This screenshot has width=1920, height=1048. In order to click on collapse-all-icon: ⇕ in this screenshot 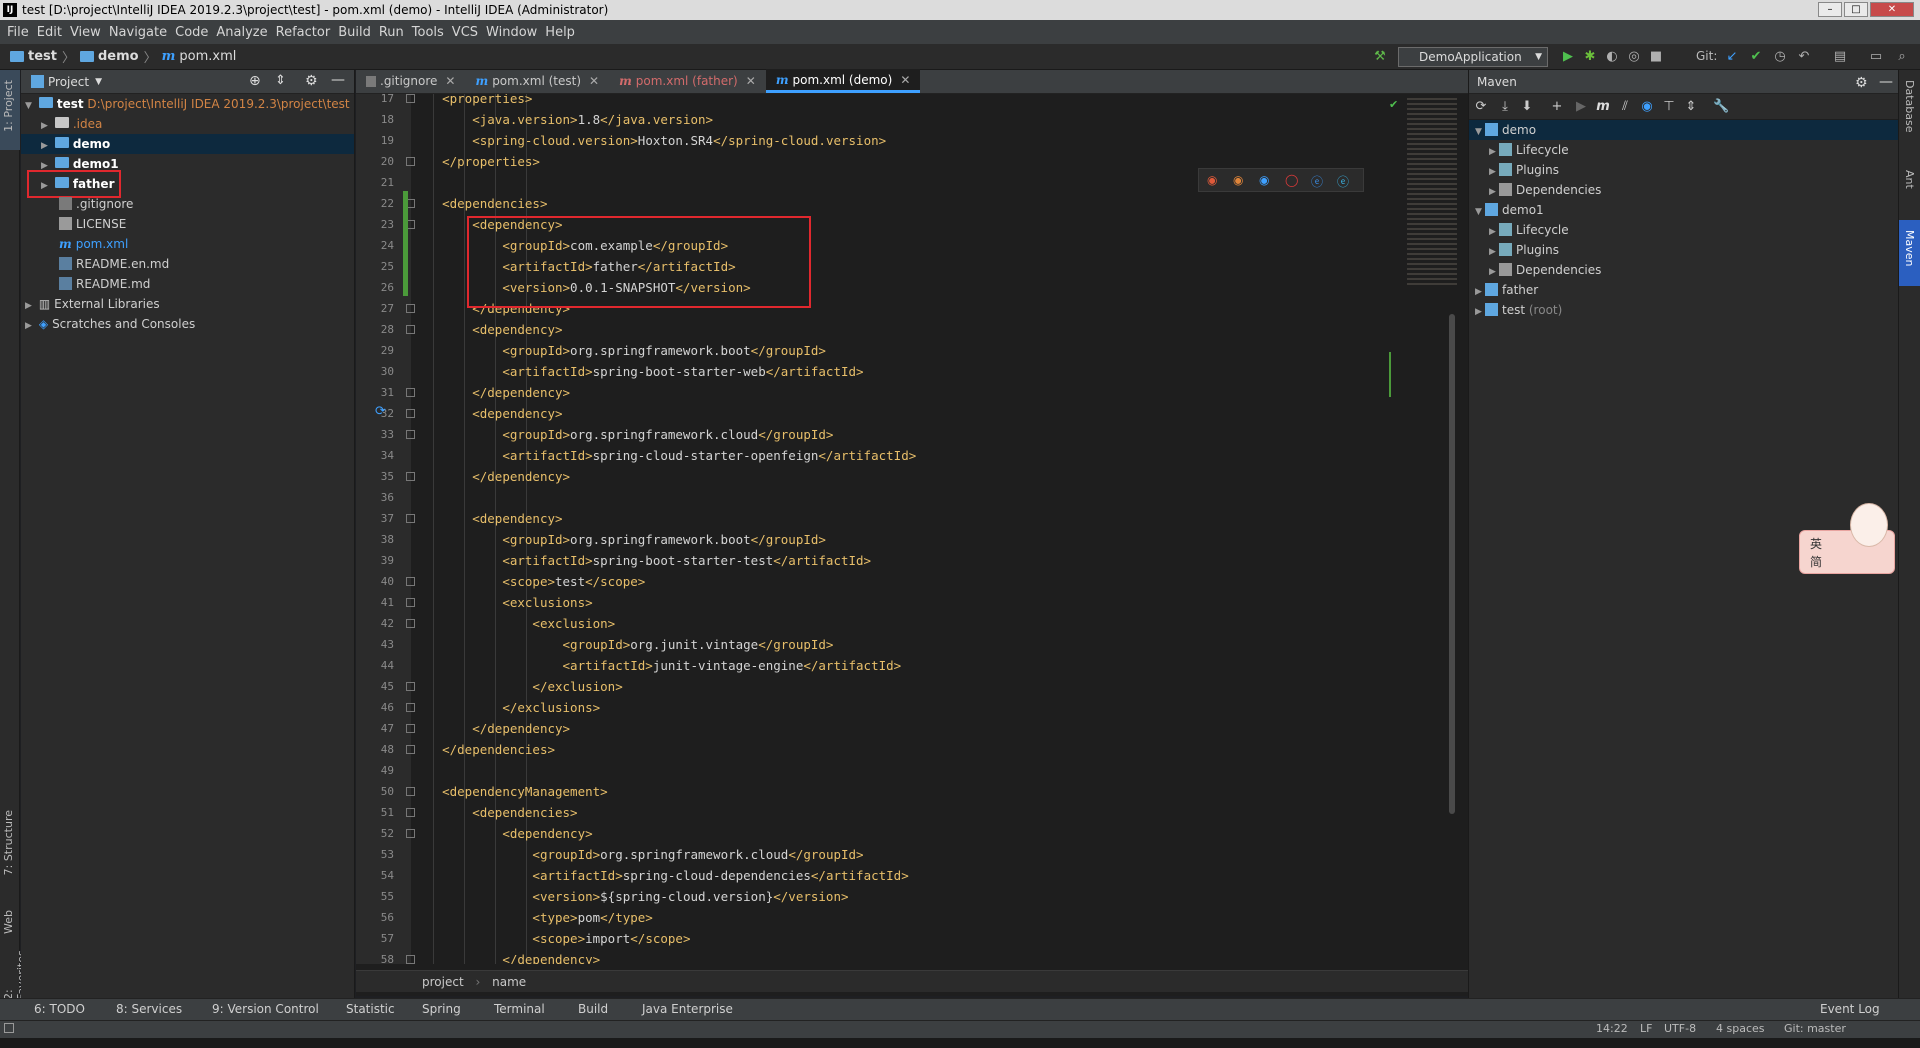, I will do `click(280, 80)`.